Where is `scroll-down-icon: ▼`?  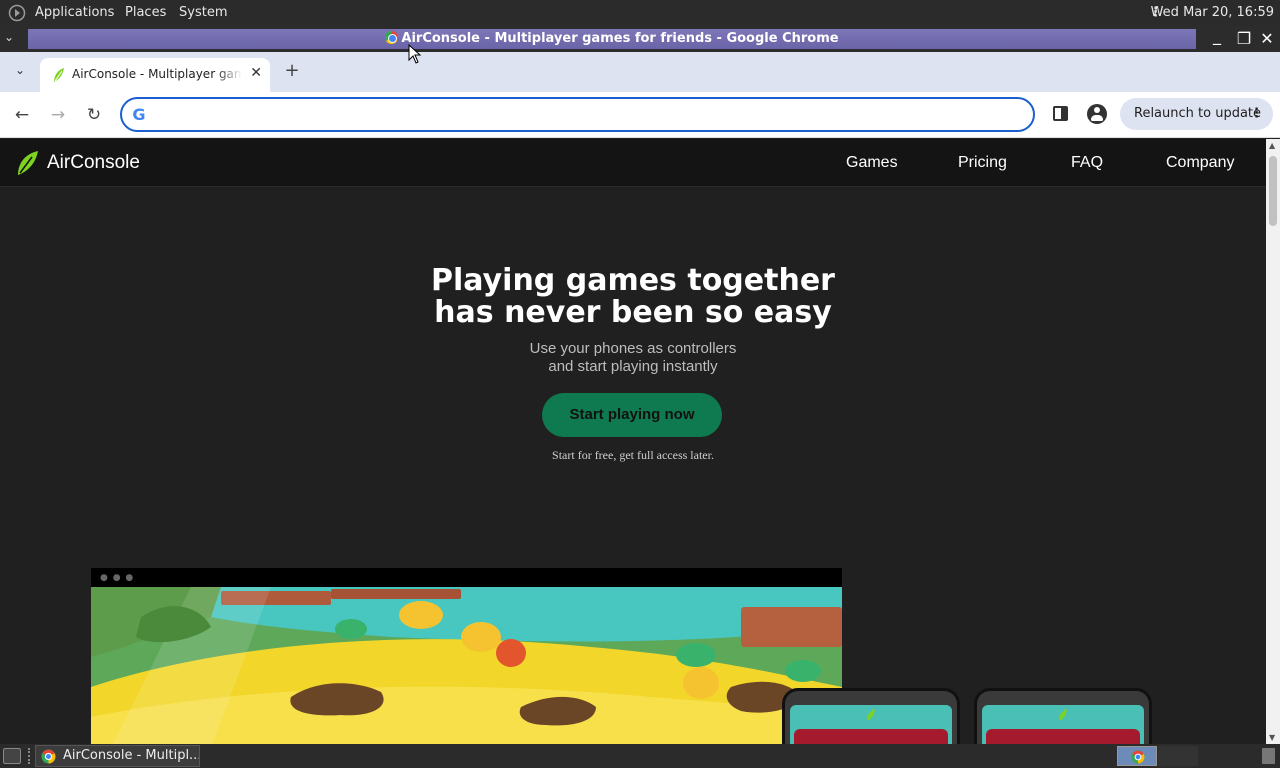
scroll-down-icon: ▼ is located at coordinates (1272, 737).